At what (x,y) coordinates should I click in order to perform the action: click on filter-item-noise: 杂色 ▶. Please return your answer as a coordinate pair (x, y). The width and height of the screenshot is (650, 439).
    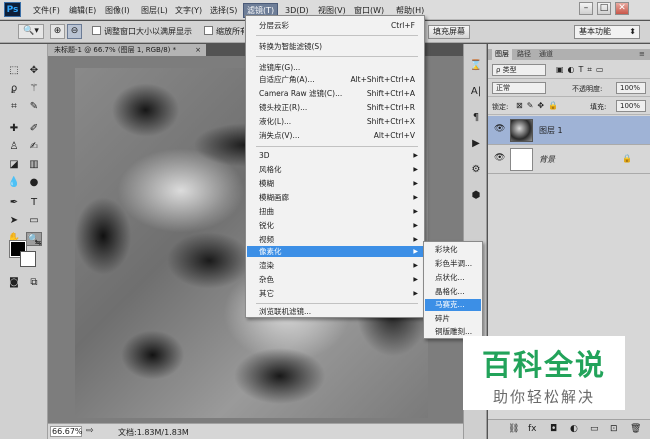
    Looking at the image, I should click on (335, 279).